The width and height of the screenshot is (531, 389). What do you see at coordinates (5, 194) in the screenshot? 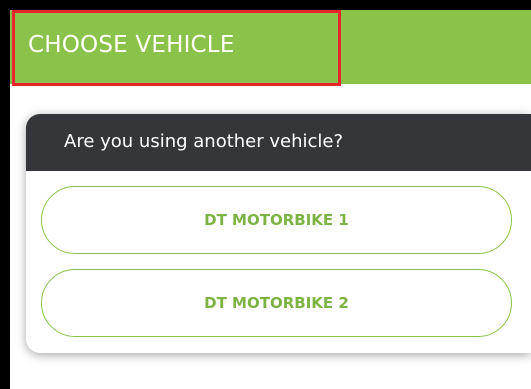
I see `window-frame-left` at bounding box center [5, 194].